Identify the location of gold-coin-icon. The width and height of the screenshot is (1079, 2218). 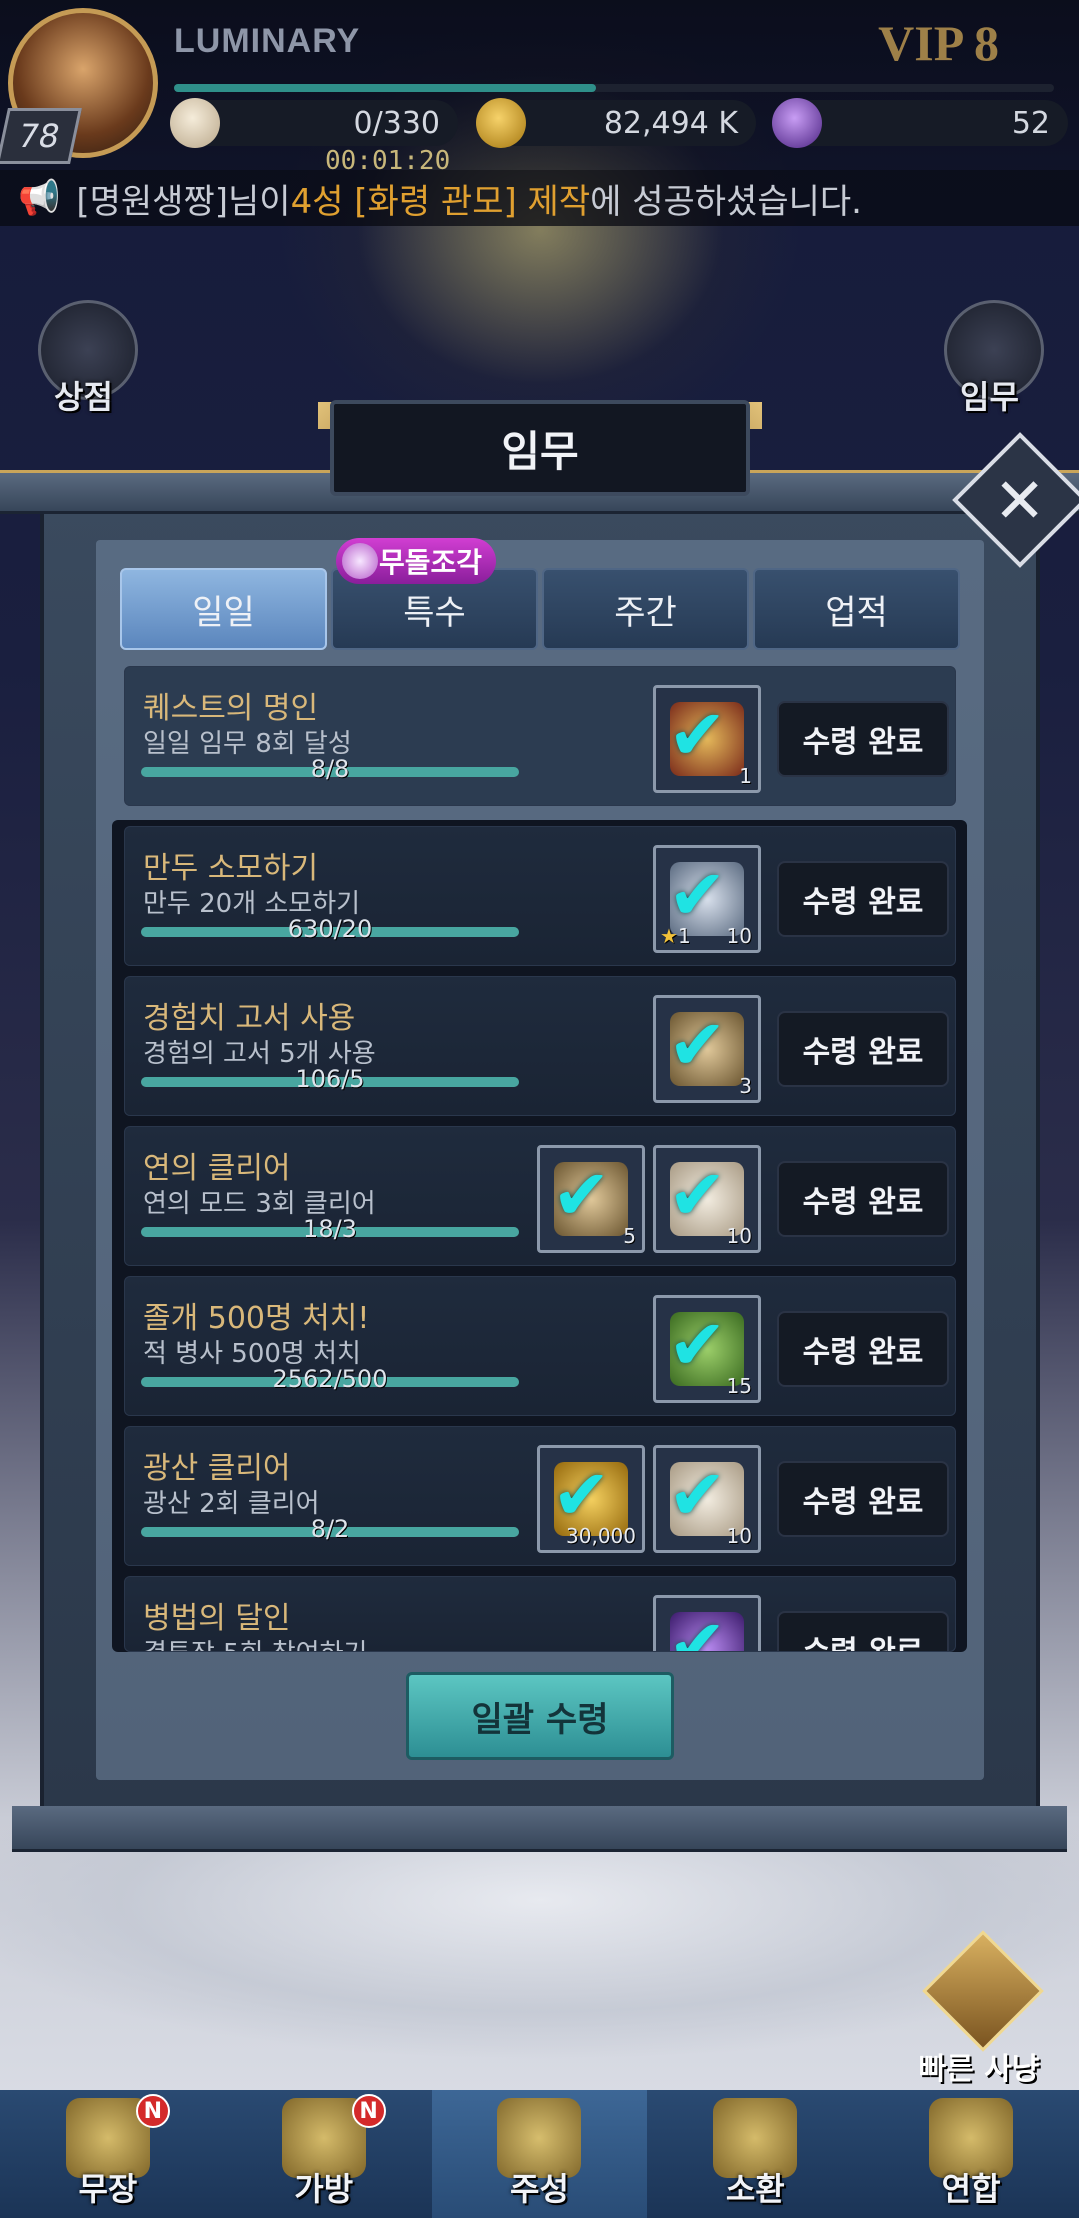
(501, 123).